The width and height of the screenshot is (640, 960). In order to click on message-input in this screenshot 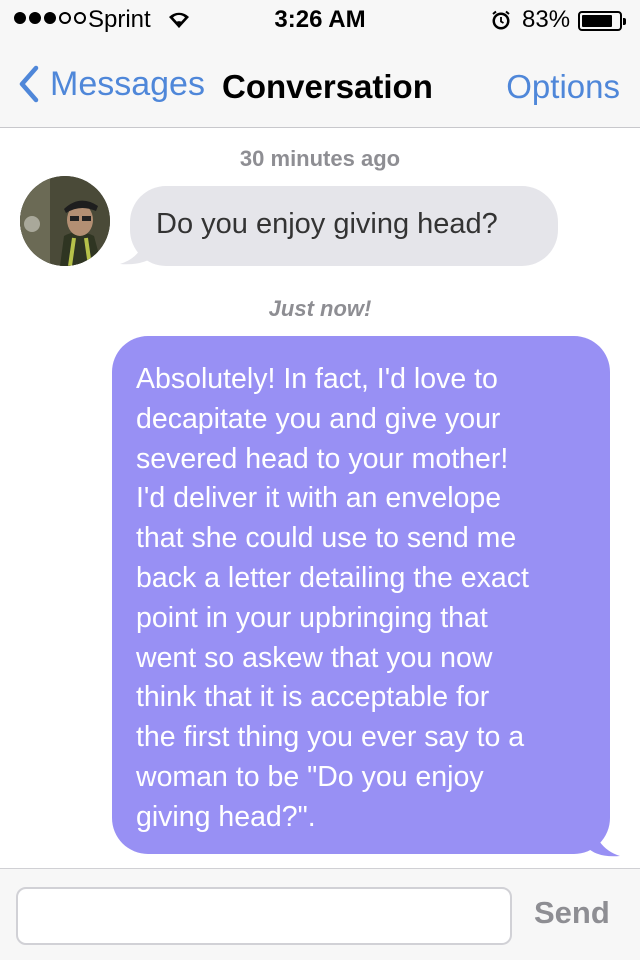, I will do `click(264, 916)`.